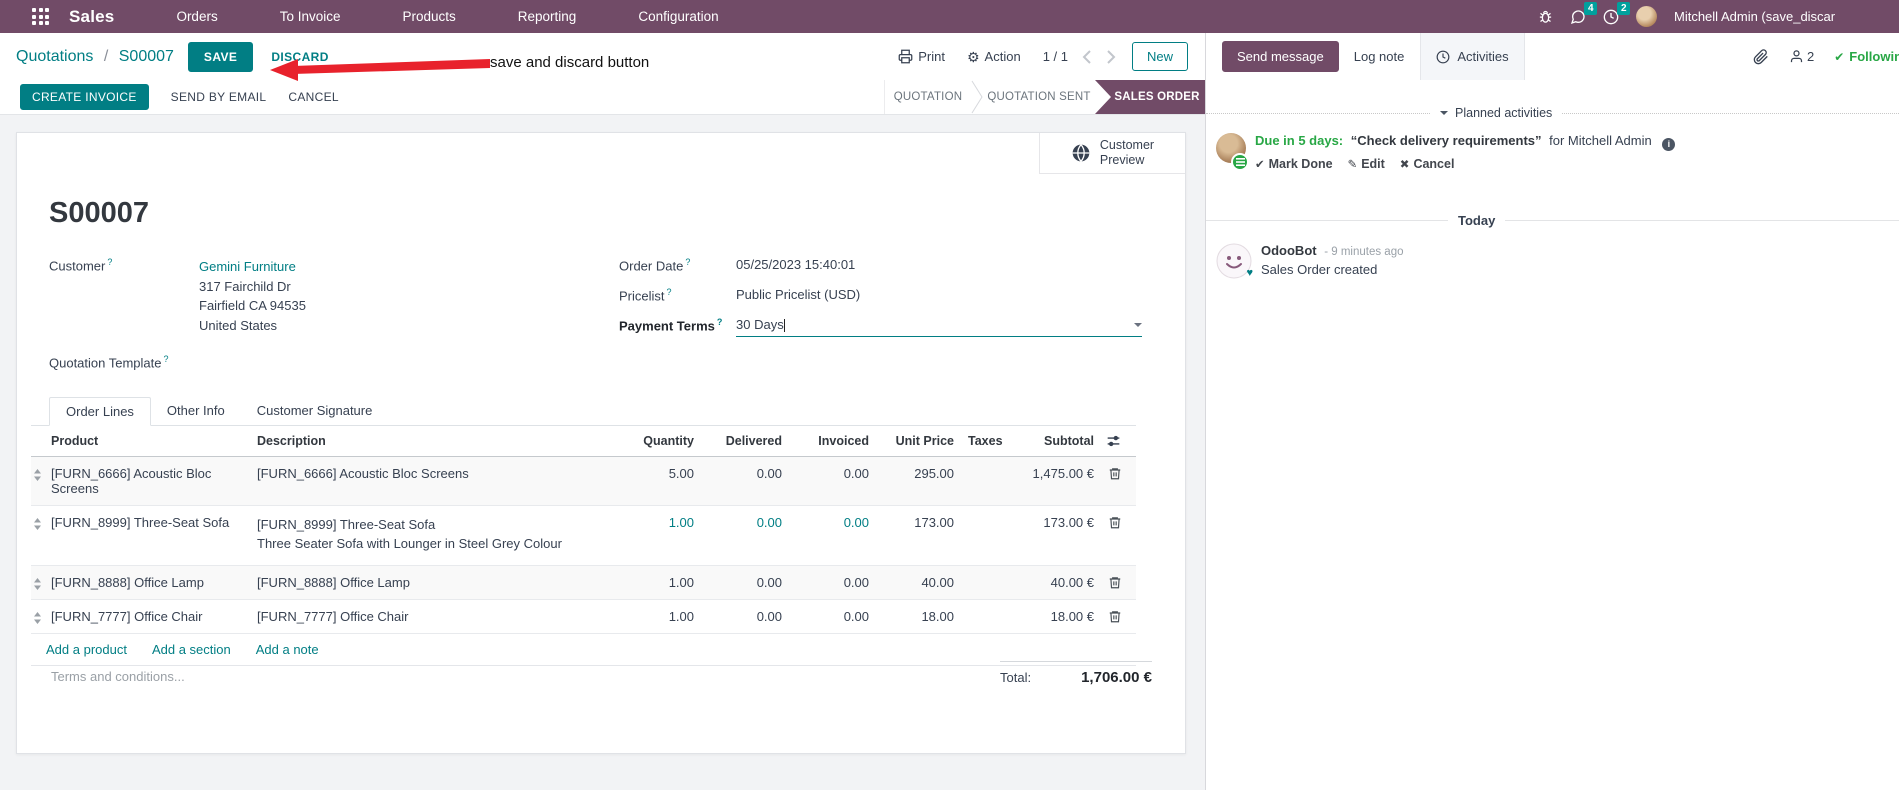 This screenshot has width=1899, height=790. I want to click on cell-unit-price: 40.00, so click(923, 582).